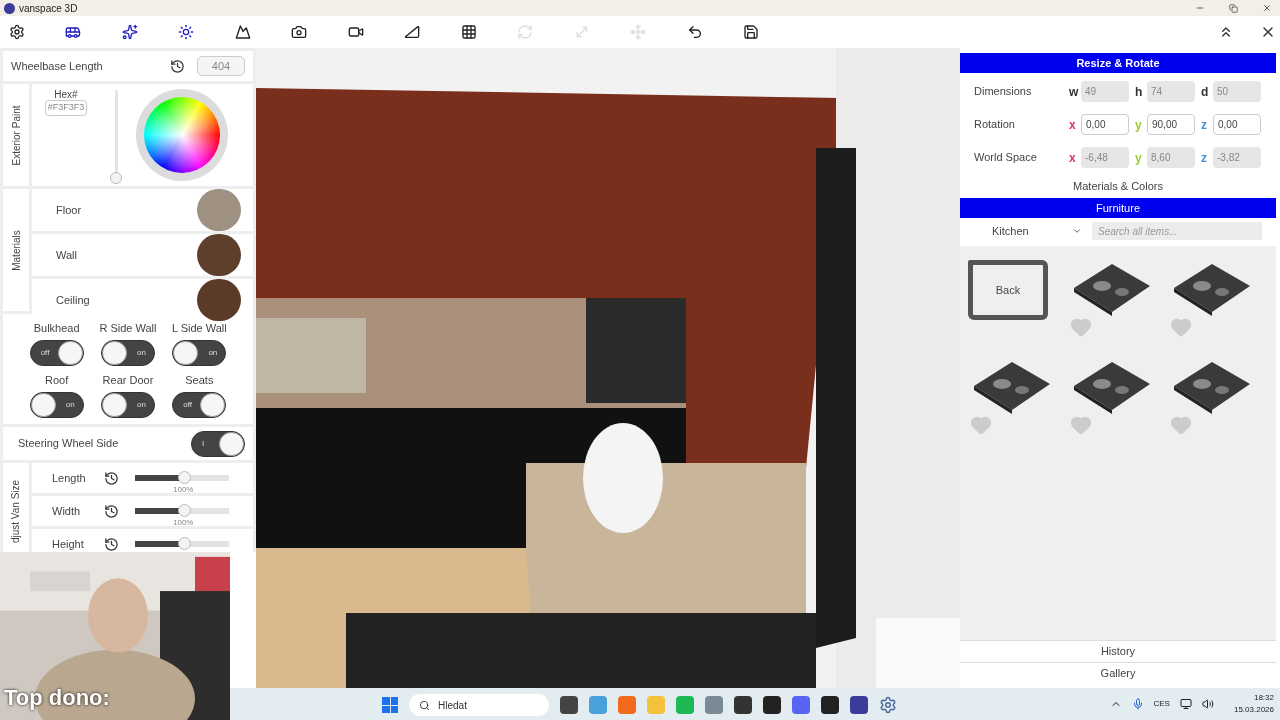 The width and height of the screenshot is (1280, 720). I want to click on monitor-icon, so click(1185, 704).